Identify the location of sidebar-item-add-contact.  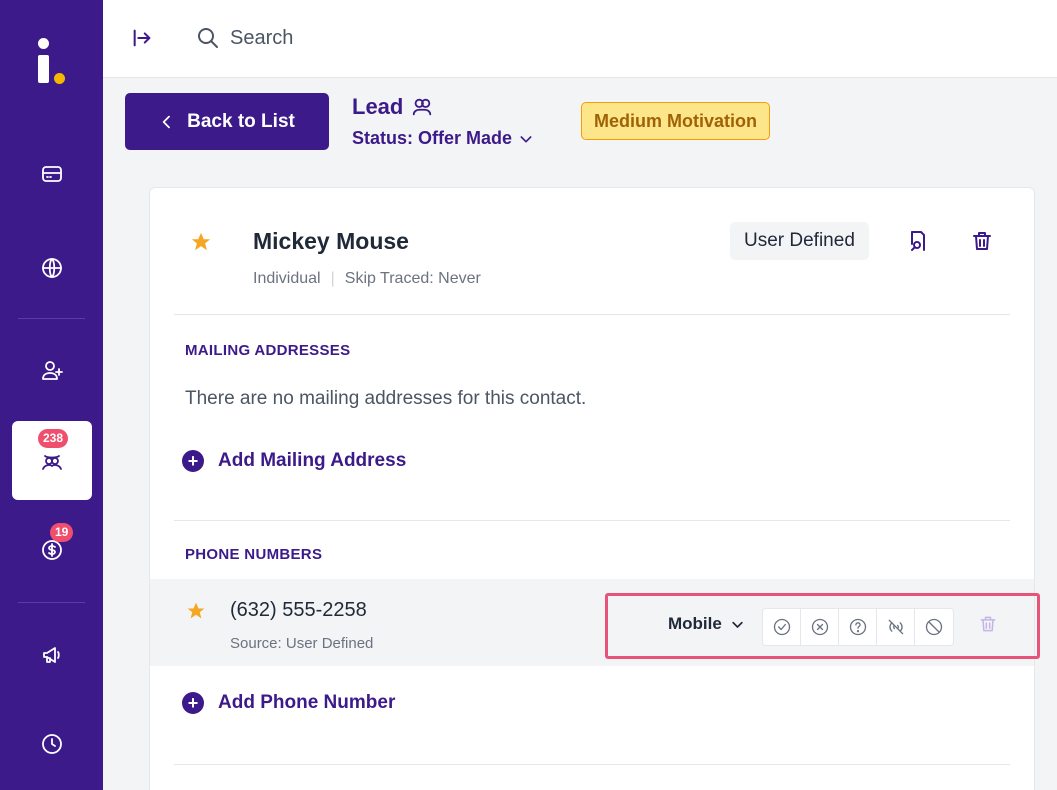
(51, 370).